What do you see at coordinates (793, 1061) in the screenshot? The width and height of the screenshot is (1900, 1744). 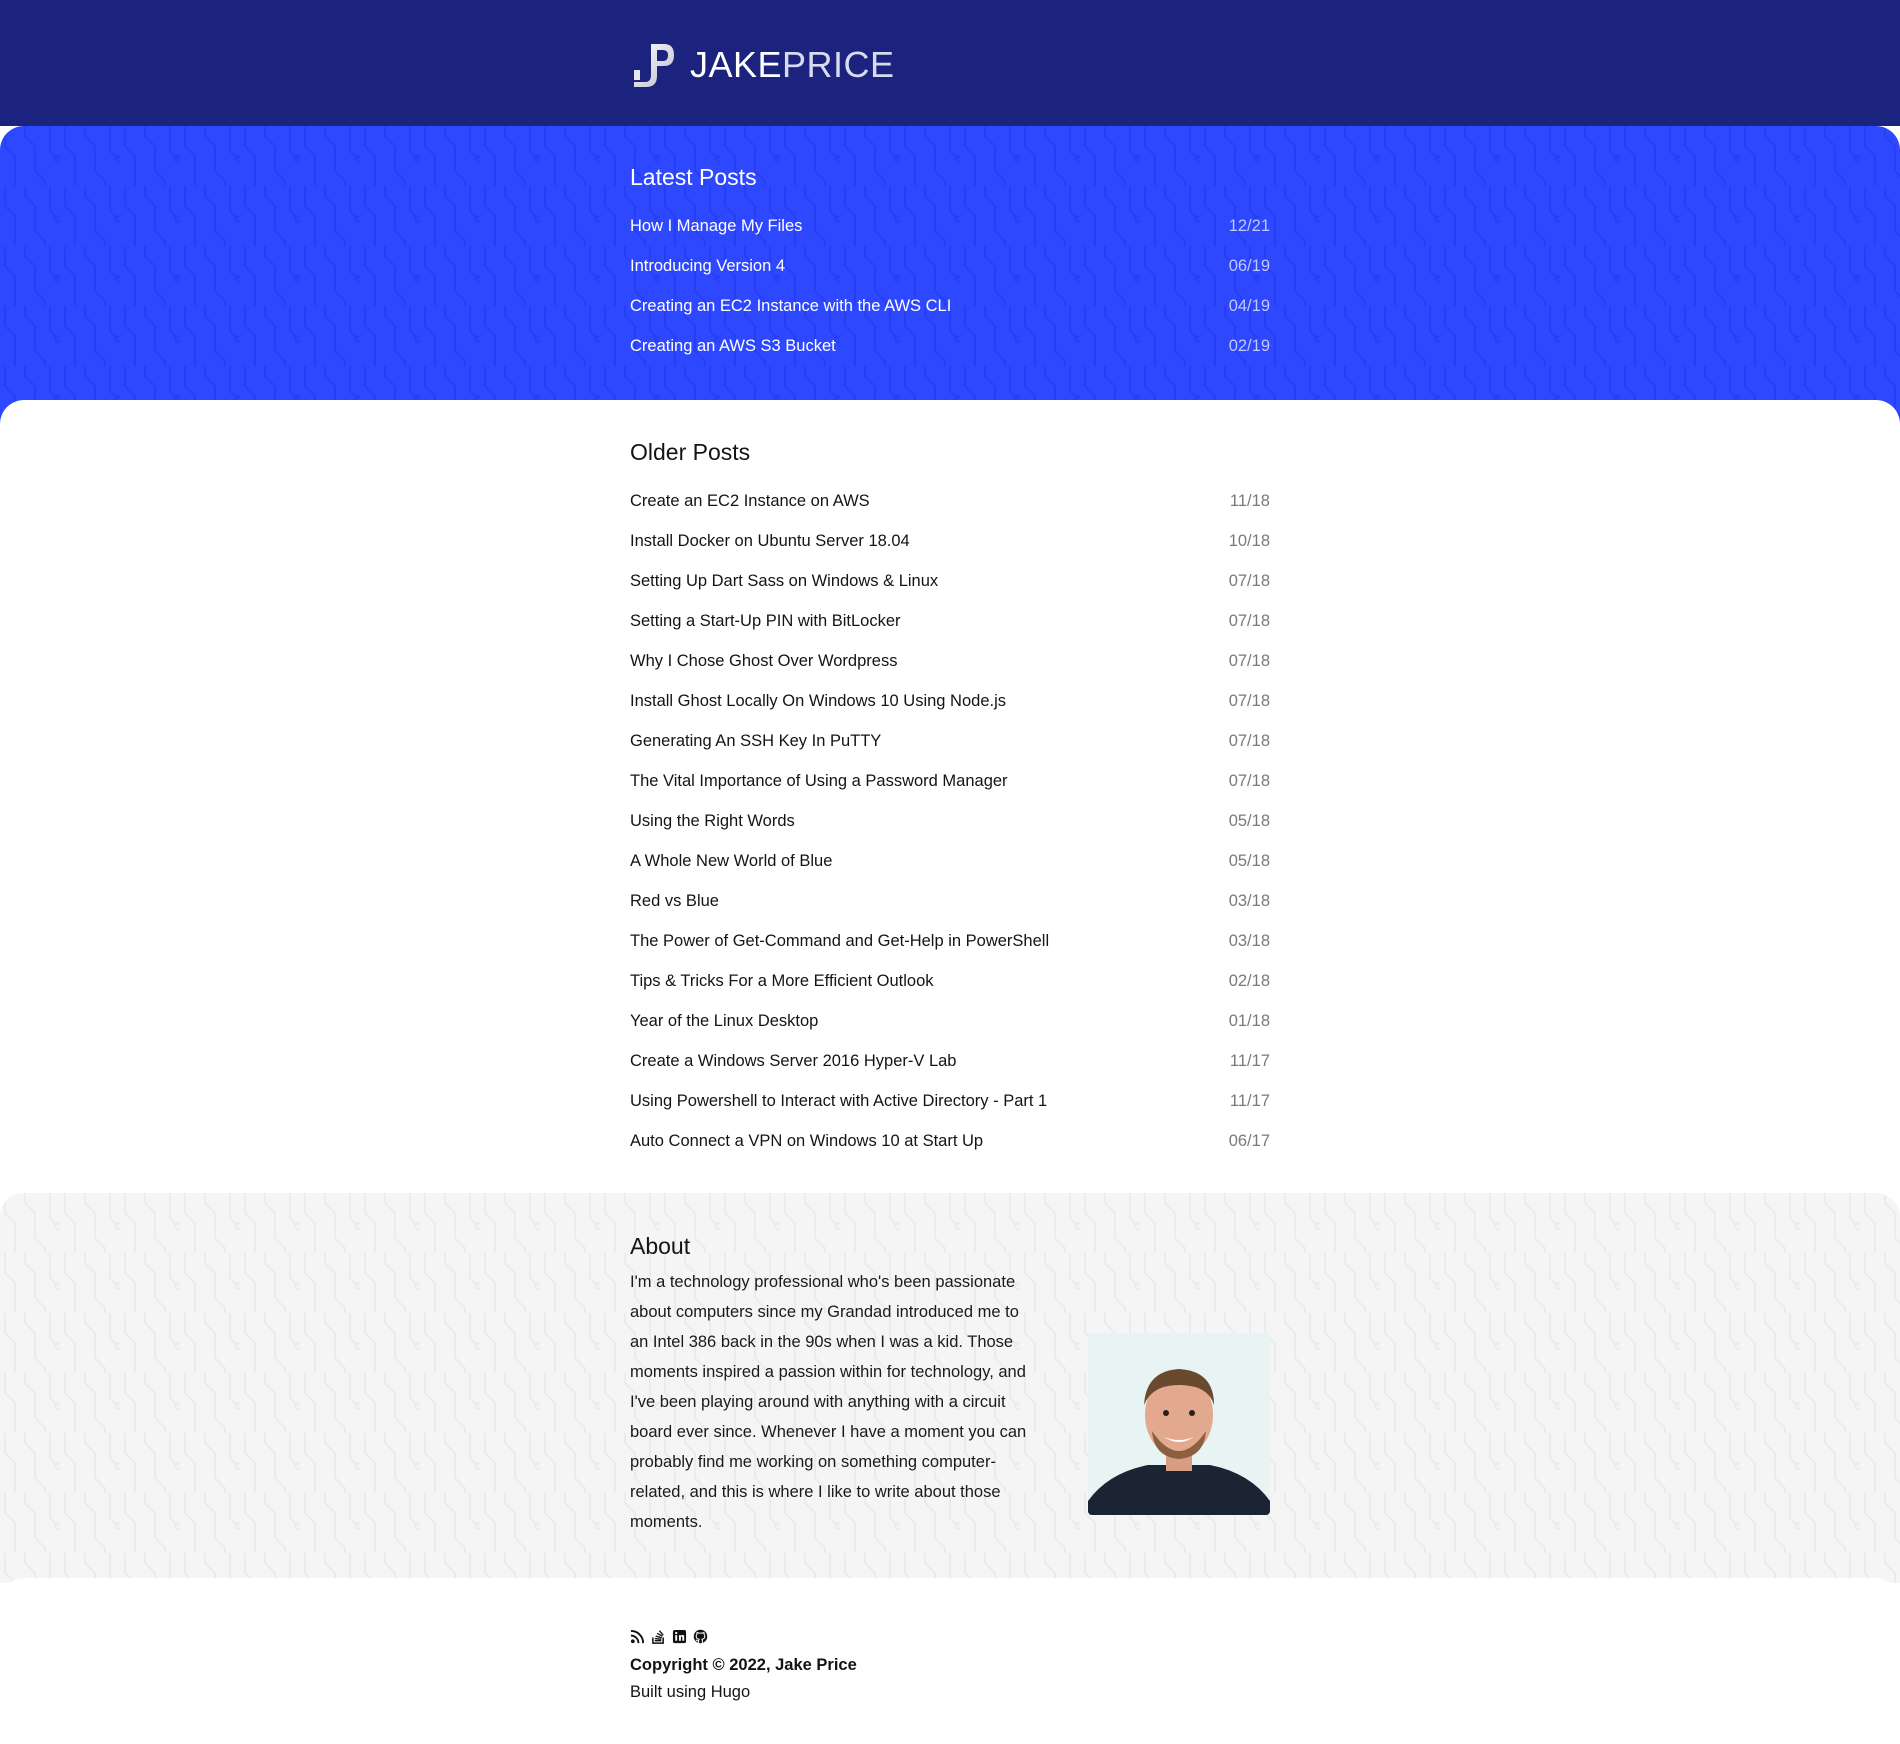 I see `post-title-link: Create a Windows Server 2016 Hyper-V Lab` at bounding box center [793, 1061].